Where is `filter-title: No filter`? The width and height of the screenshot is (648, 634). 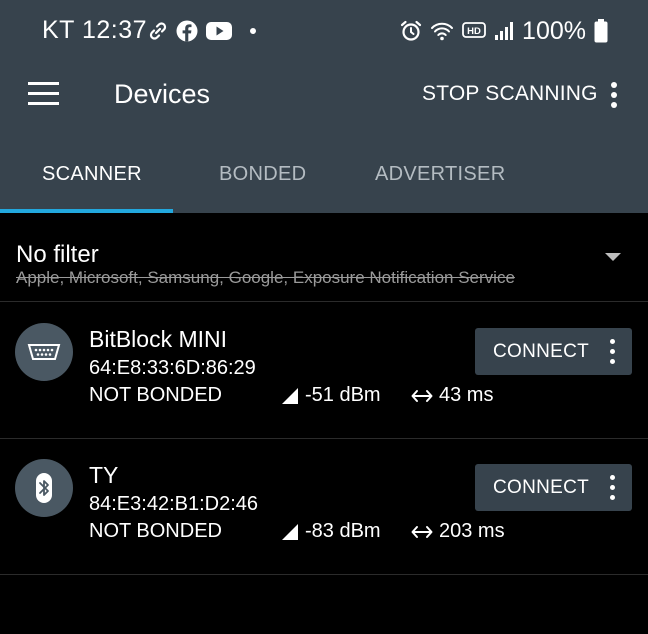 filter-title: No filter is located at coordinates (57, 254).